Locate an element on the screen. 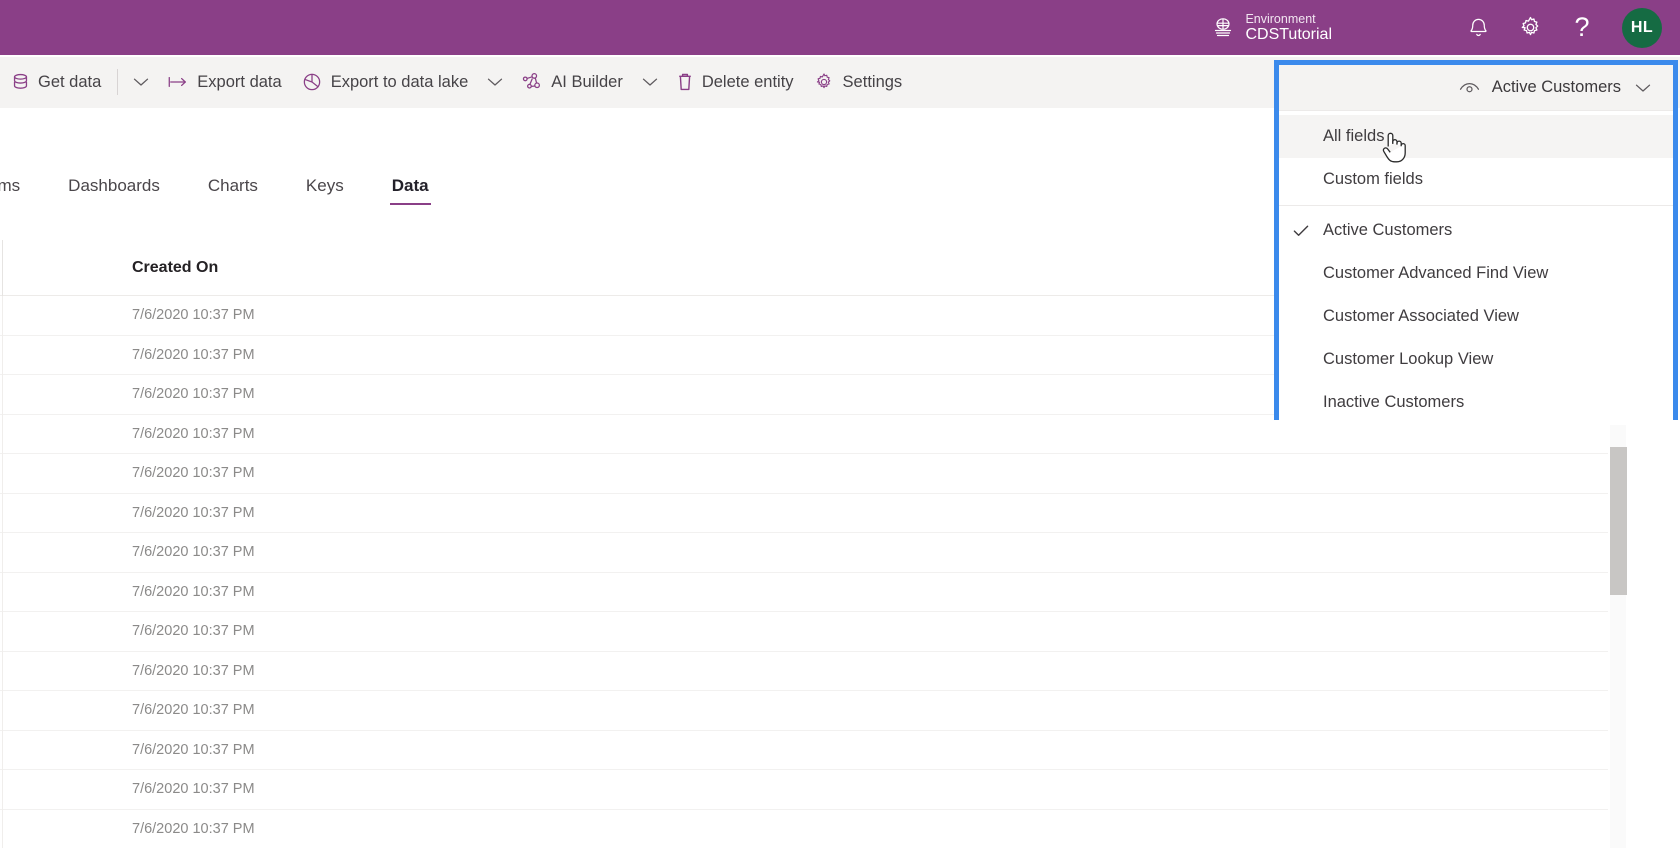 This screenshot has height=848, width=1680. environment-name: CDSTutorial is located at coordinates (1288, 34).